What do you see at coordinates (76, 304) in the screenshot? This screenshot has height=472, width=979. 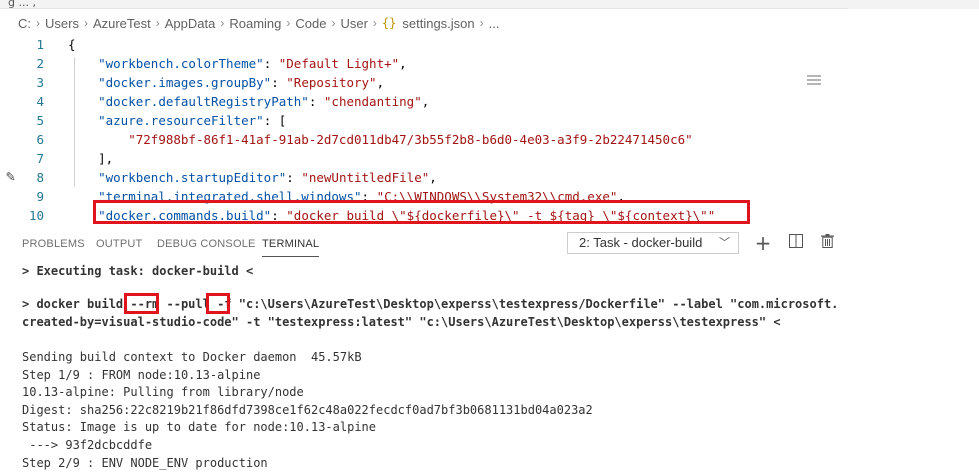 I see `cmd-prefix: > docker build` at bounding box center [76, 304].